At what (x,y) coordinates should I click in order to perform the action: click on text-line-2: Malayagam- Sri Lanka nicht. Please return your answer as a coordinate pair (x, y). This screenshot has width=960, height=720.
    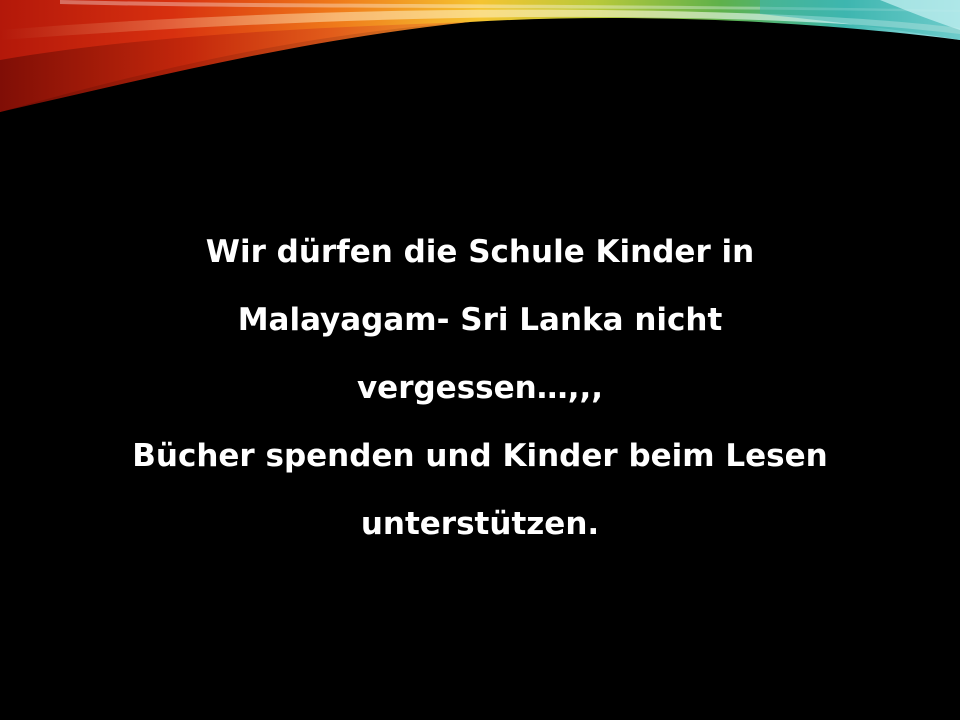
    Looking at the image, I should click on (480, 320).